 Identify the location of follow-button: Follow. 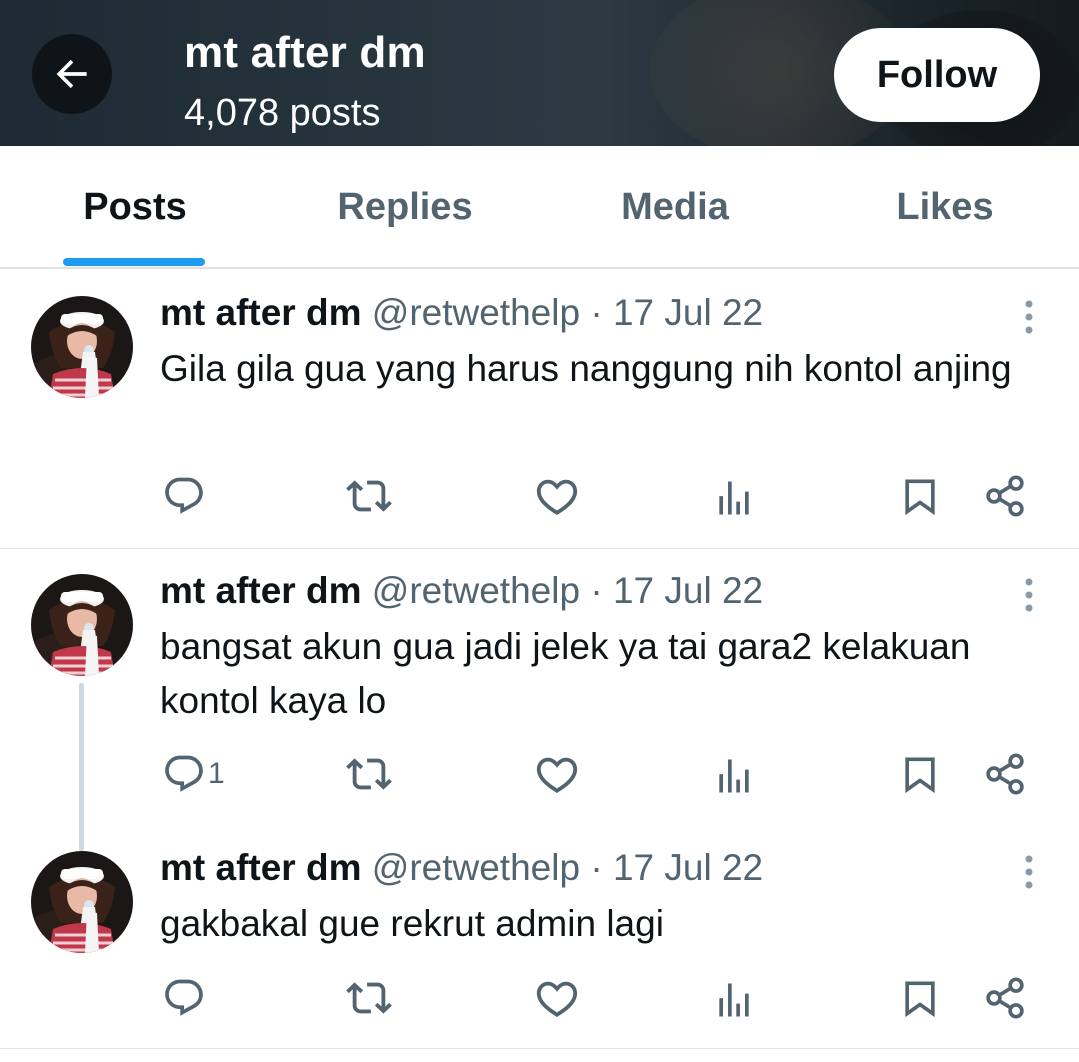
(937, 75).